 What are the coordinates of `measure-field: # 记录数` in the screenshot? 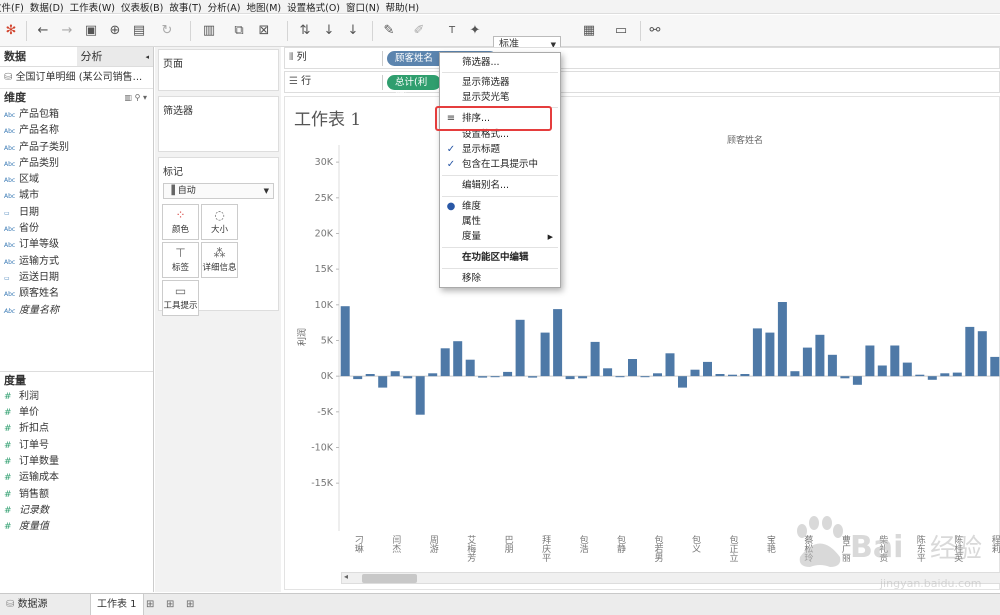 It's located at (76, 511).